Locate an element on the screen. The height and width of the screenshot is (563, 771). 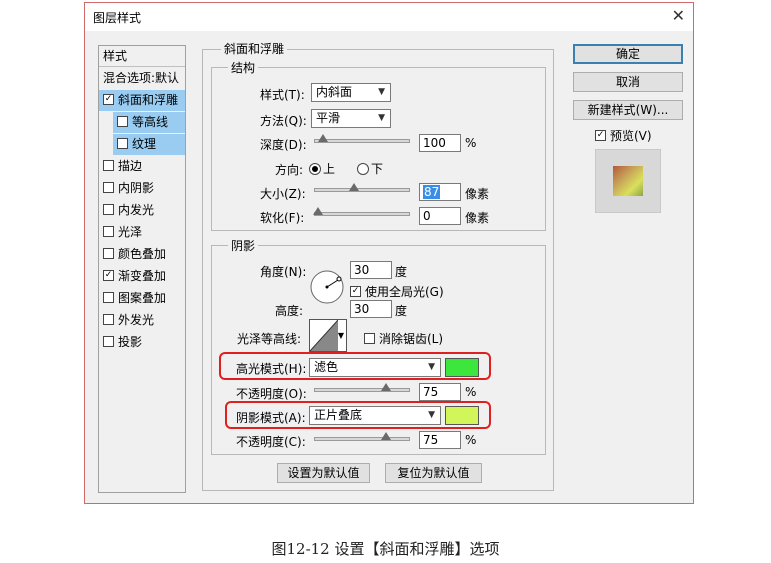
ok-button: 确定 is located at coordinates (628, 54).